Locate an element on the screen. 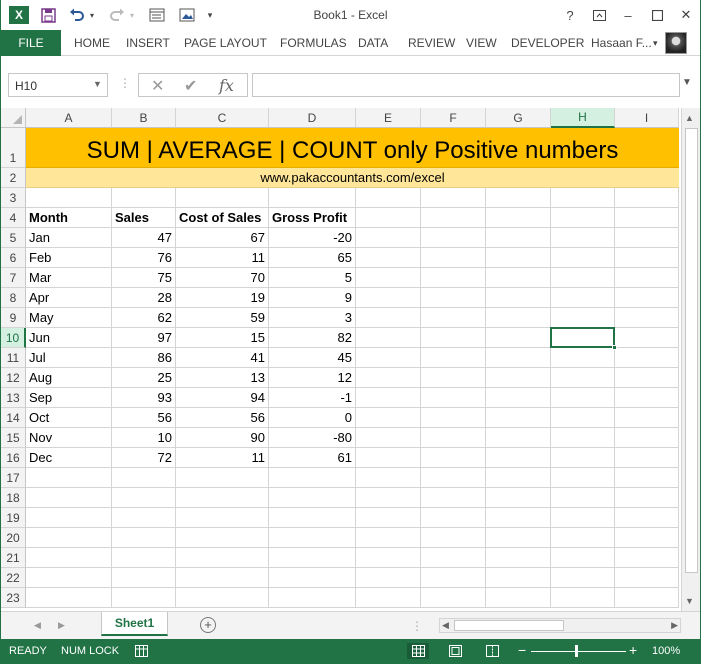 This screenshot has width=701, height=664. row-header-3: 3 is located at coordinates (13, 198).